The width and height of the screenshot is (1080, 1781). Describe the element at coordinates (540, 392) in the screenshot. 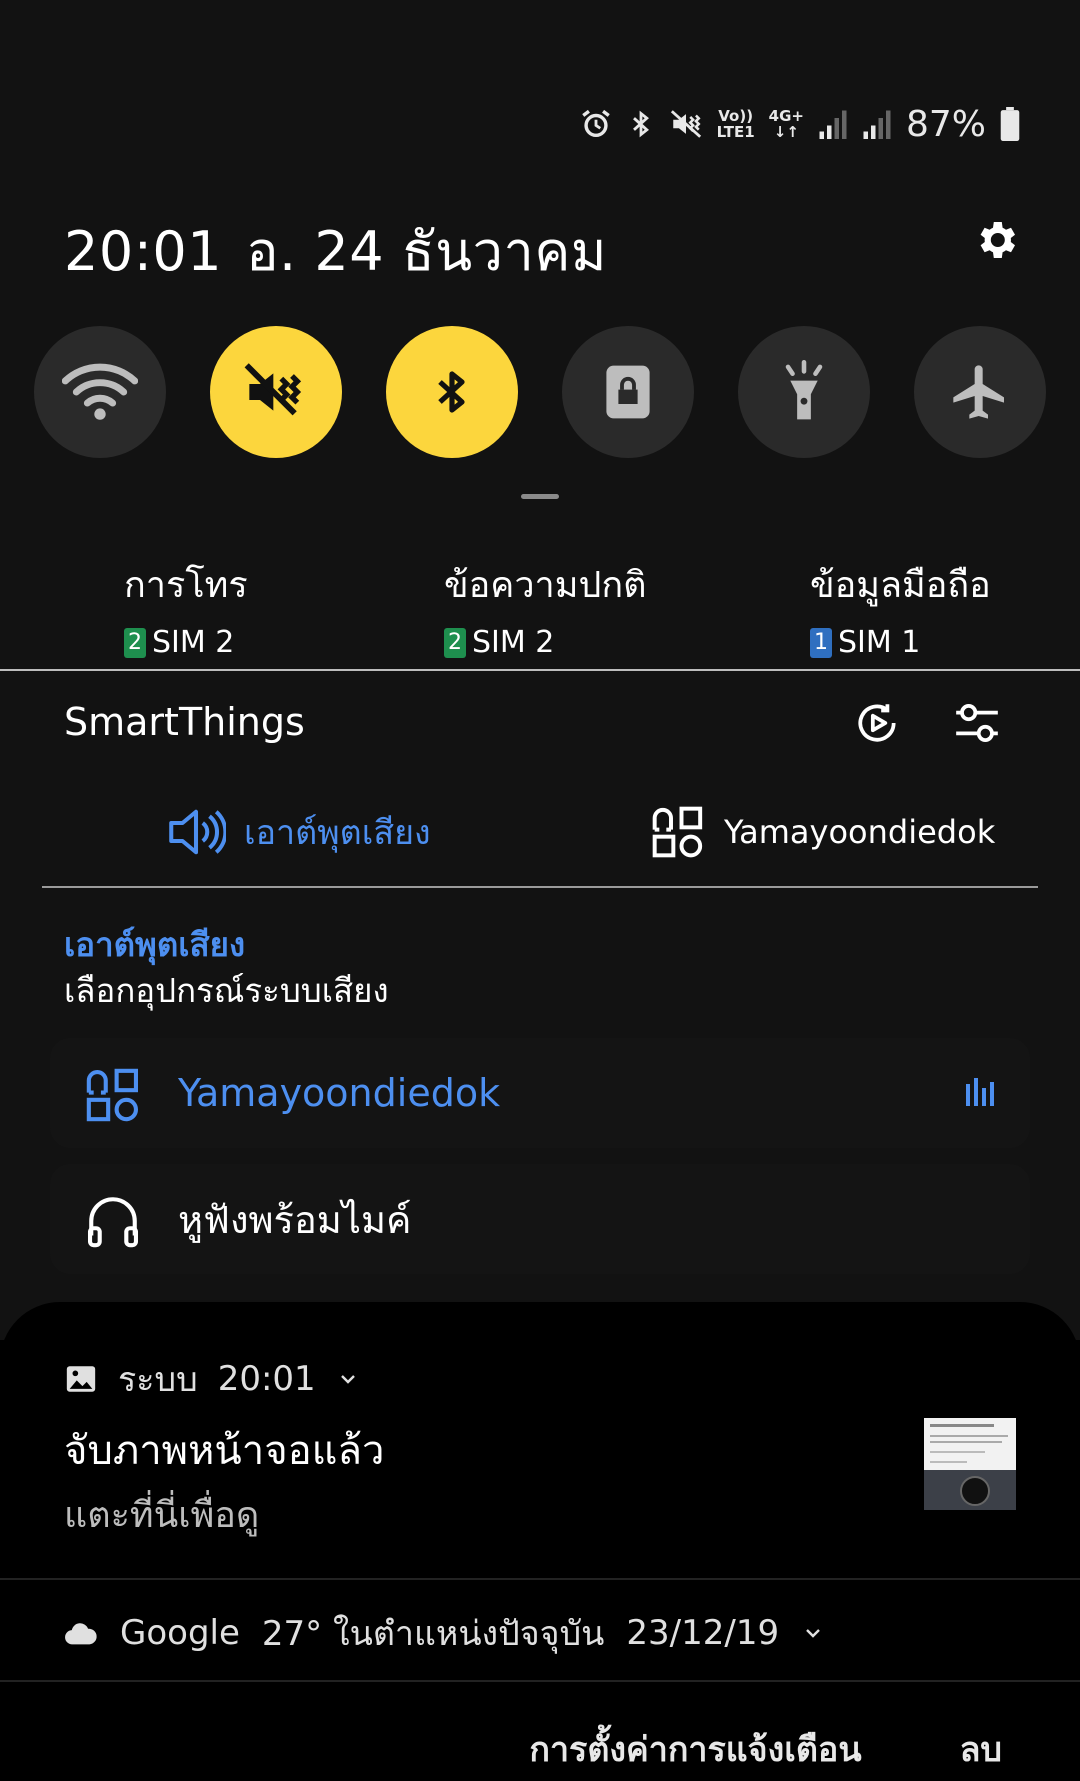

I see `quick-toggles` at that location.